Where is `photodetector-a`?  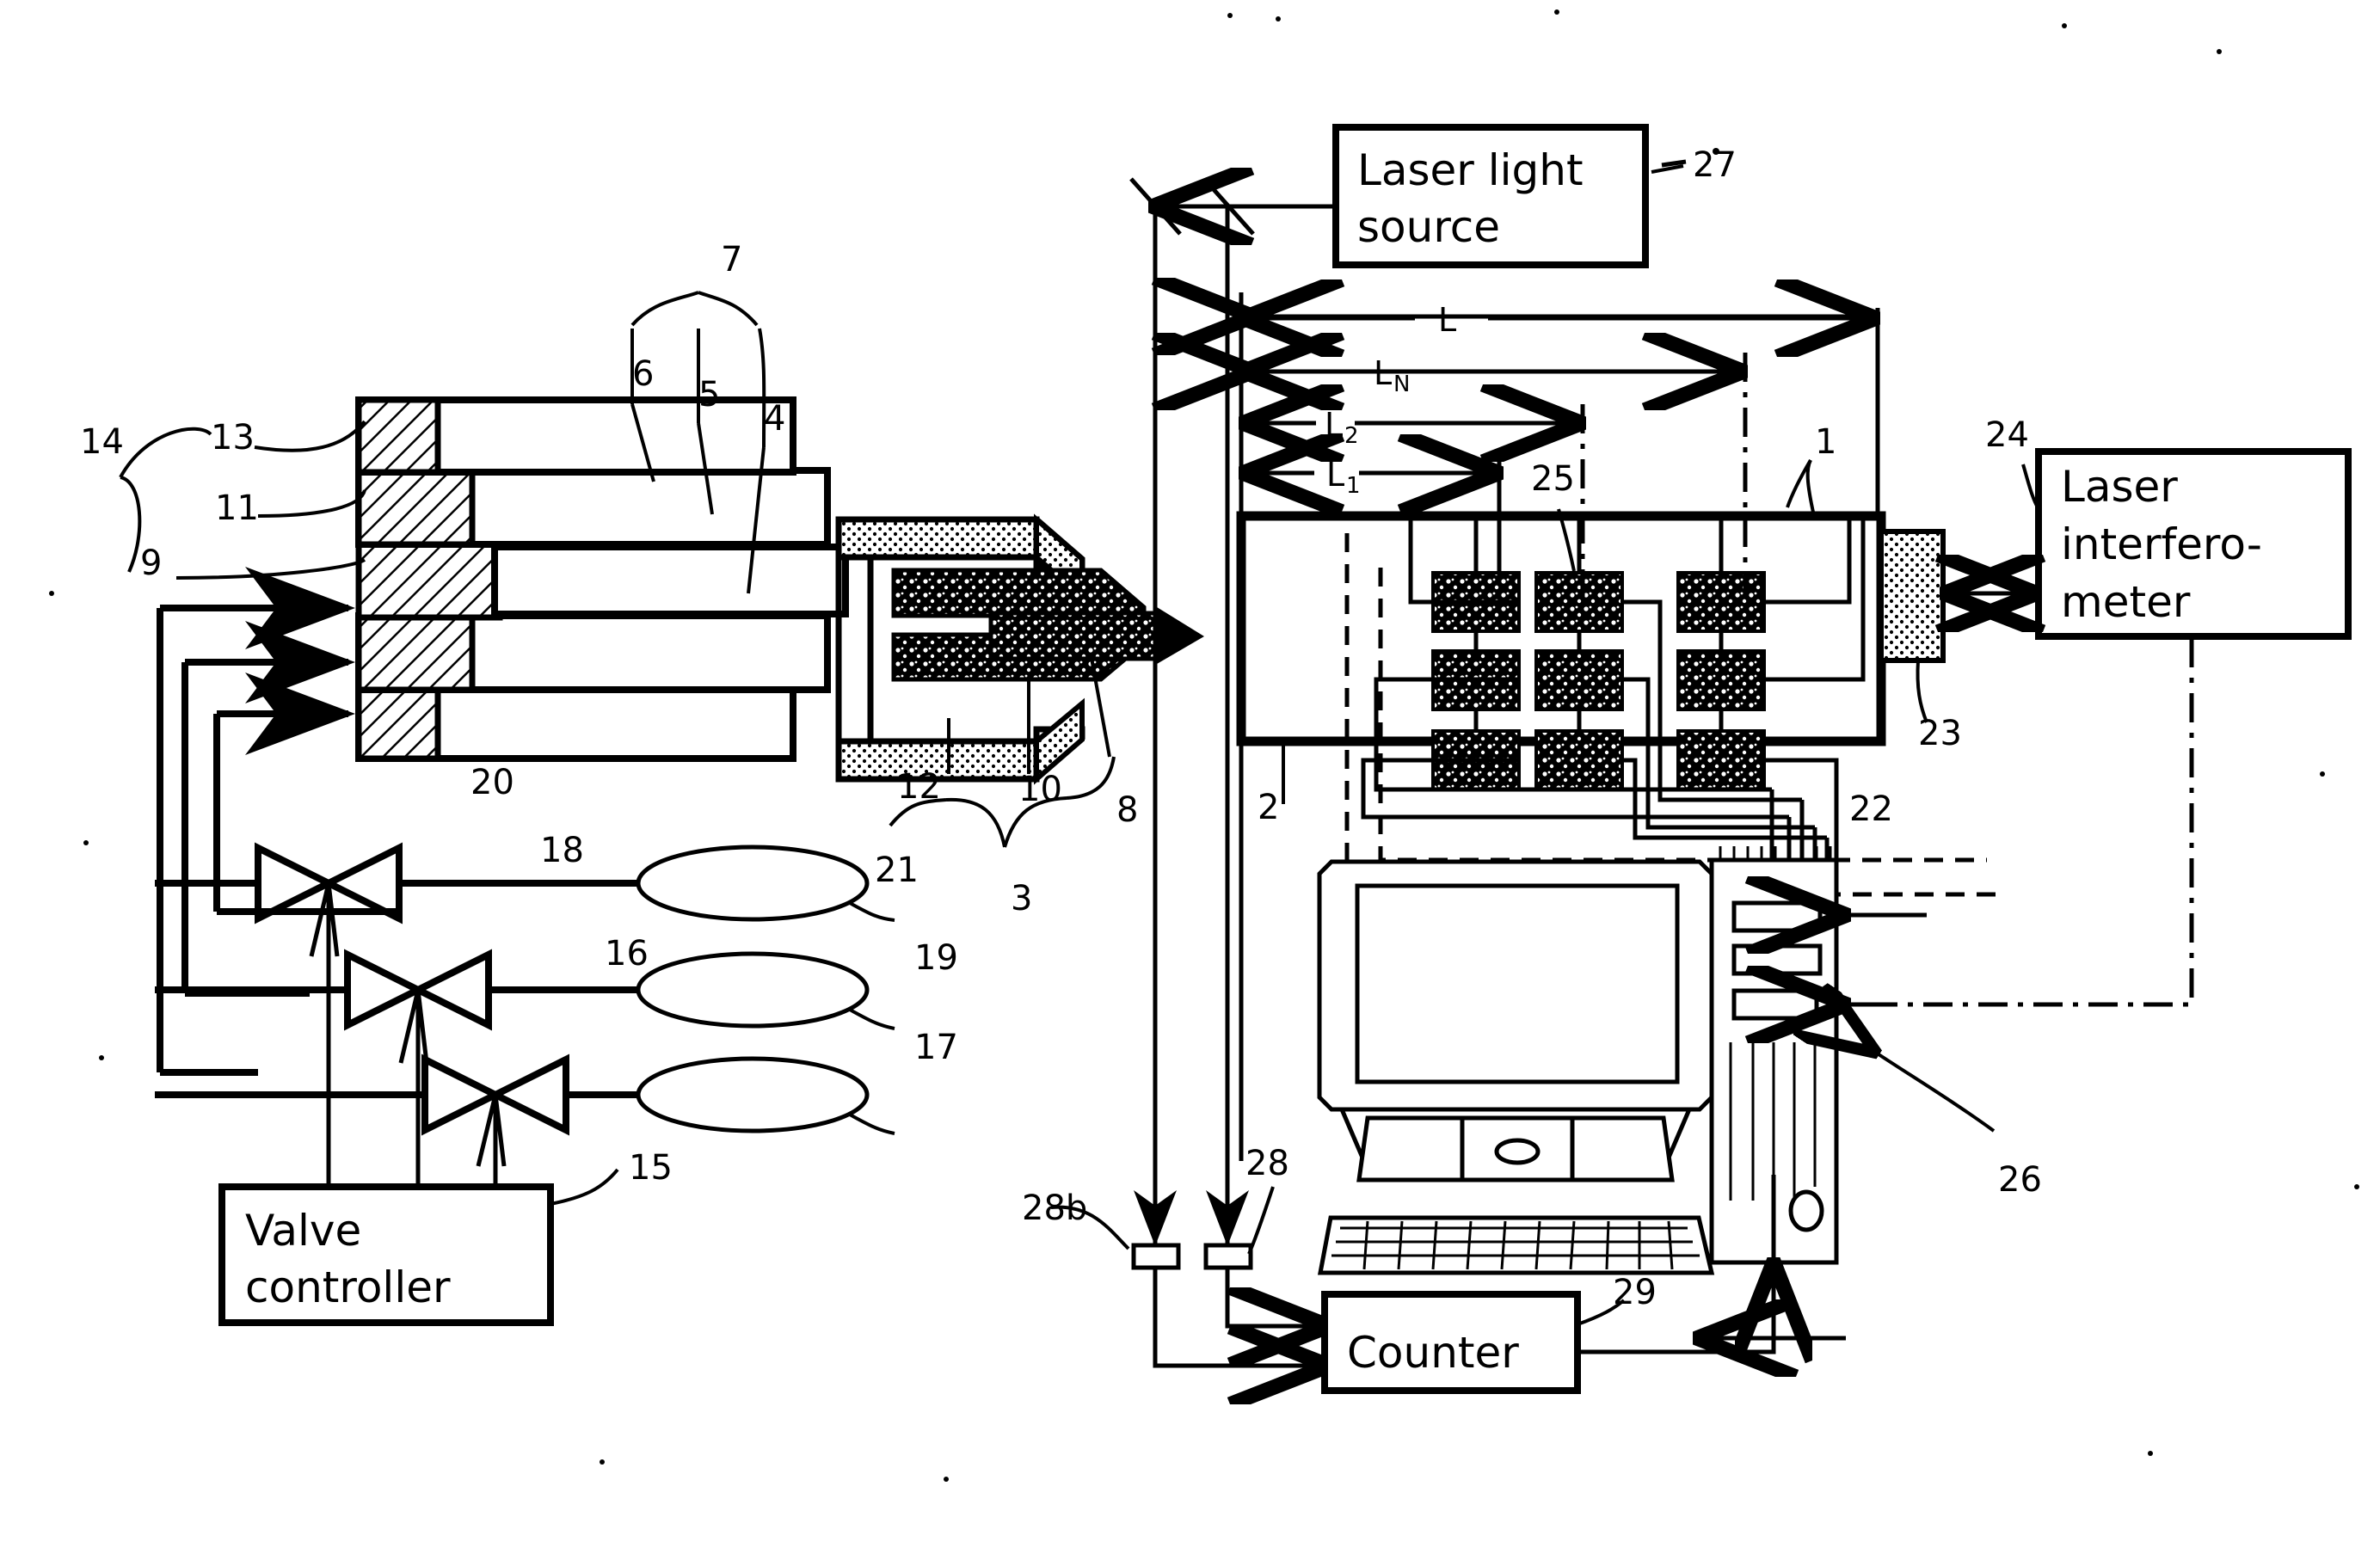
photodetector-a is located at coordinates (1156, 1256).